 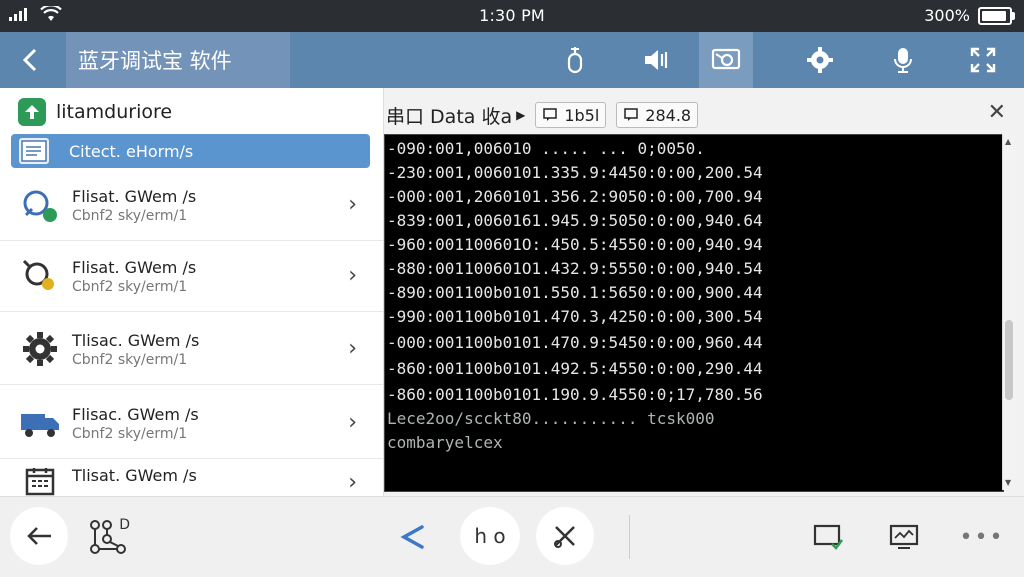 I want to click on scissors-icon, so click(x=564, y=537).